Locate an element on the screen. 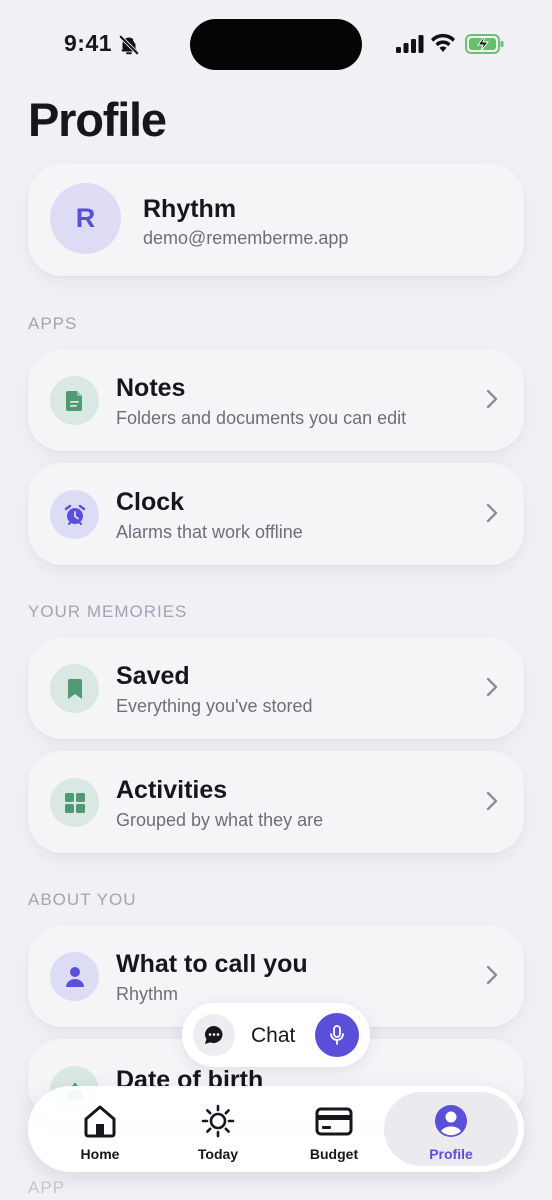 This screenshot has width=552, height=1200. clock-subtitle: Alarms that work offline is located at coordinates (209, 532).